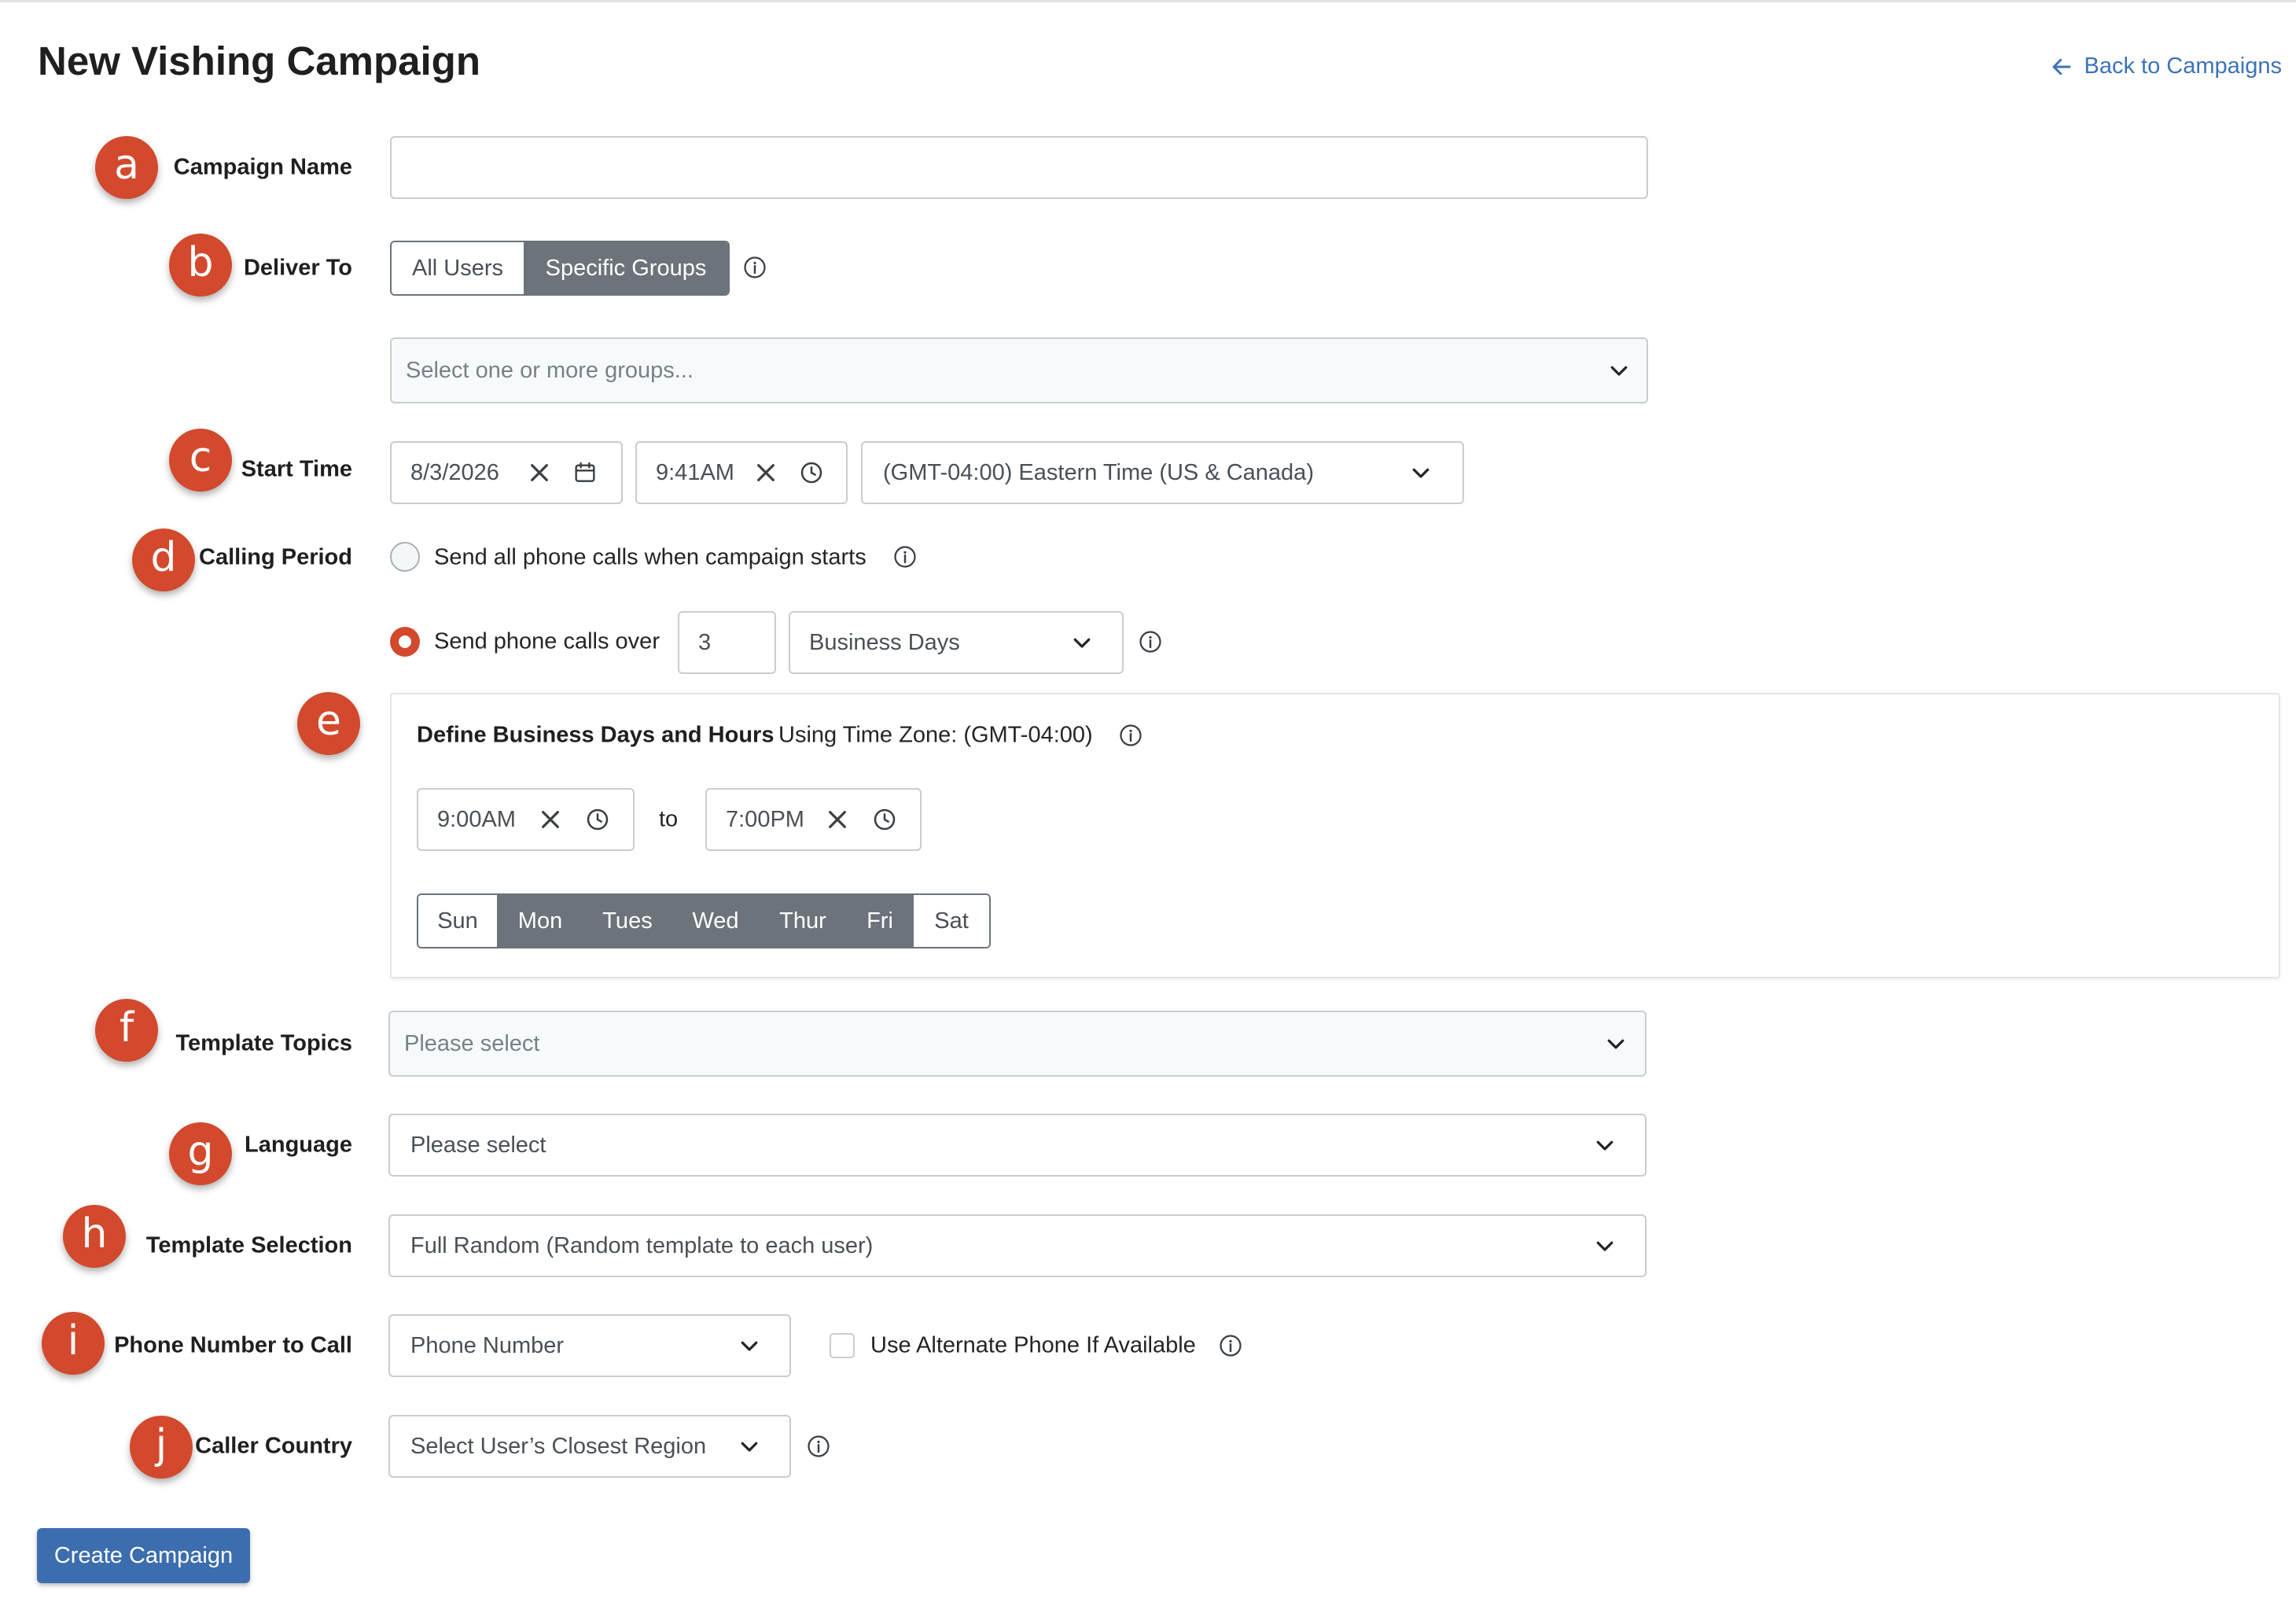 The image size is (2296, 1617). I want to click on alternate-phone-checkbox, so click(842, 1345).